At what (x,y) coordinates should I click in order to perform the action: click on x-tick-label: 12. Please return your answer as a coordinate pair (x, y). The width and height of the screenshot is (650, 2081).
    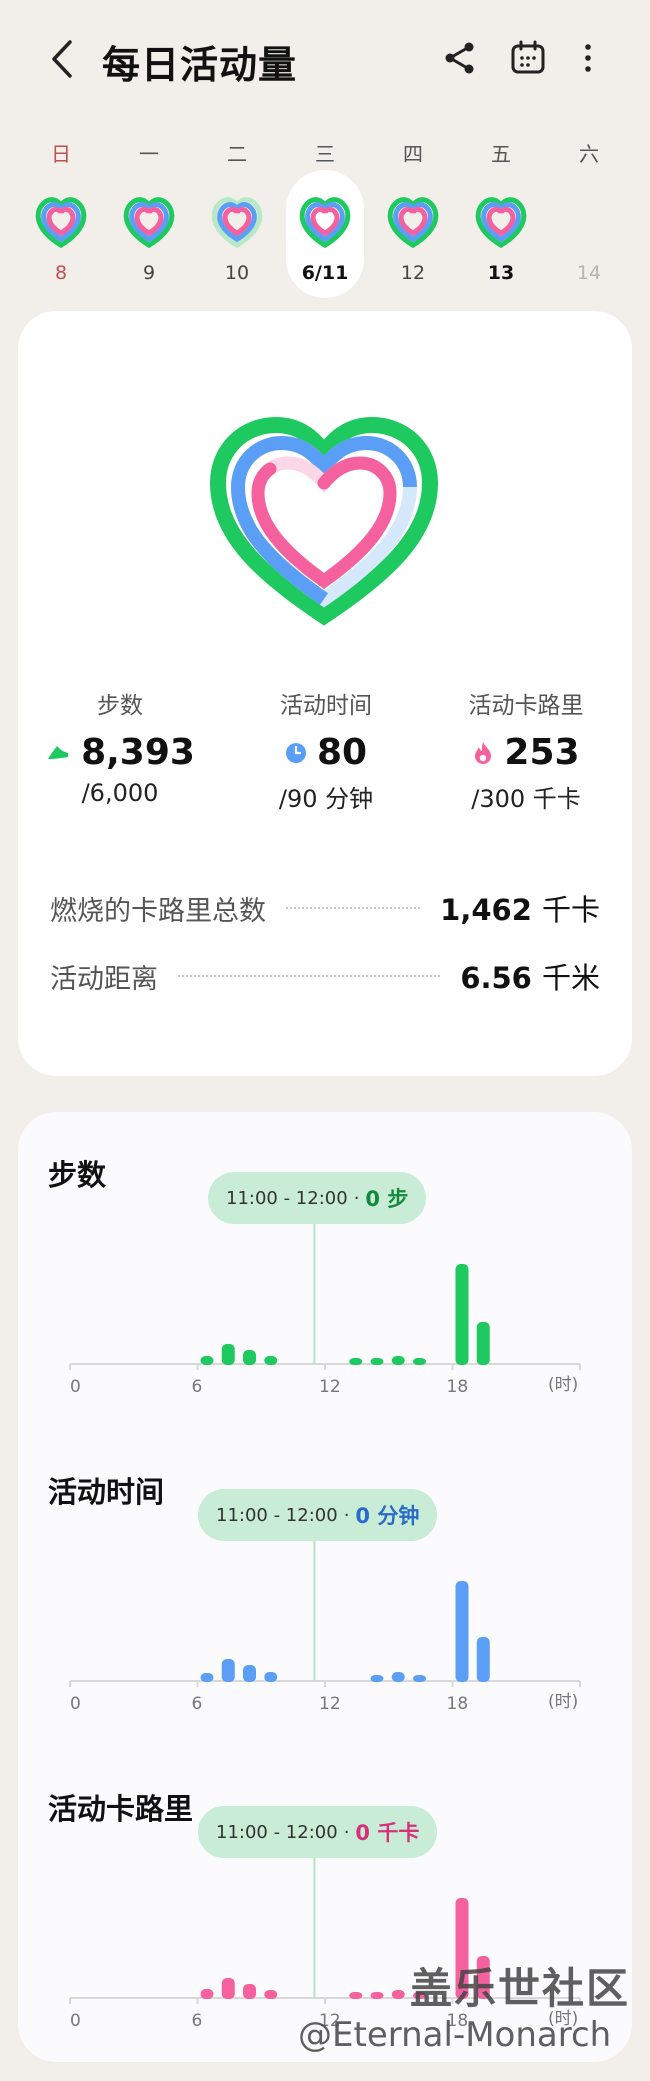
    Looking at the image, I should click on (330, 1387).